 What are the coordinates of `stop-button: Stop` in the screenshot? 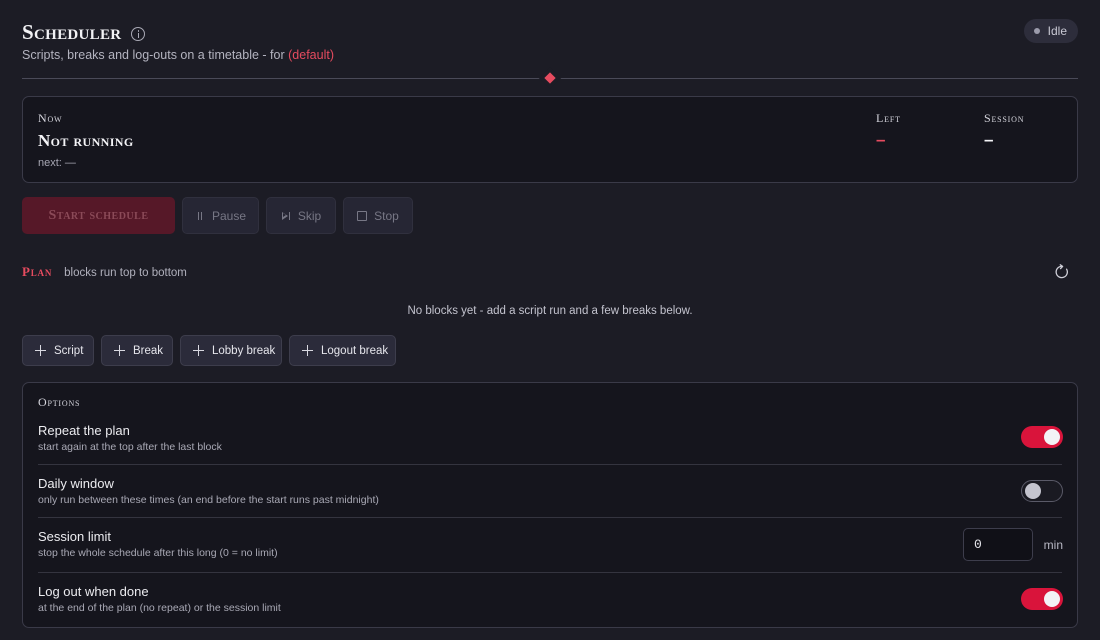 It's located at (378, 215).